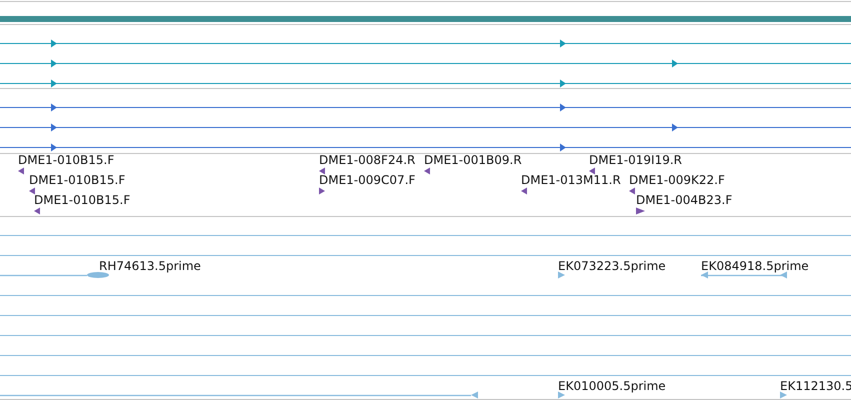 The height and width of the screenshot is (400, 851). I want to click on feature-label: DME1-009C07.F, so click(367, 180).